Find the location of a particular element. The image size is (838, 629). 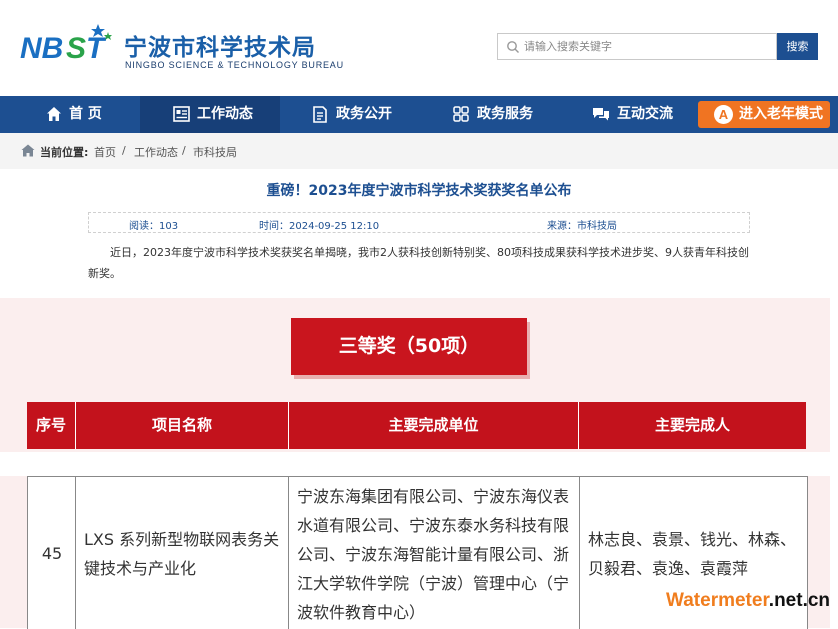

elder-mode-button: A 进入老年模式 is located at coordinates (764, 114).